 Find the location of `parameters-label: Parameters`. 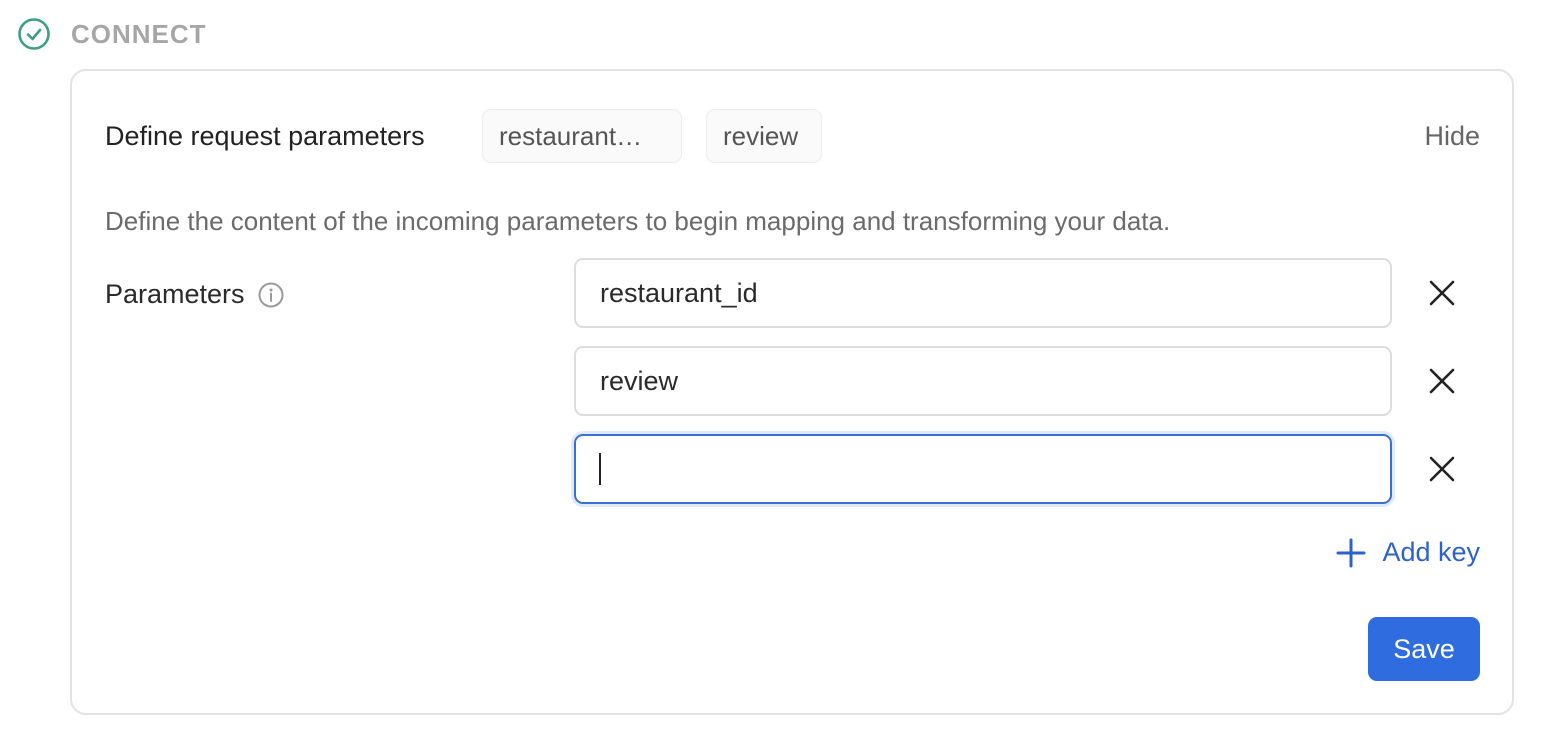

parameters-label: Parameters is located at coordinates (175, 294).